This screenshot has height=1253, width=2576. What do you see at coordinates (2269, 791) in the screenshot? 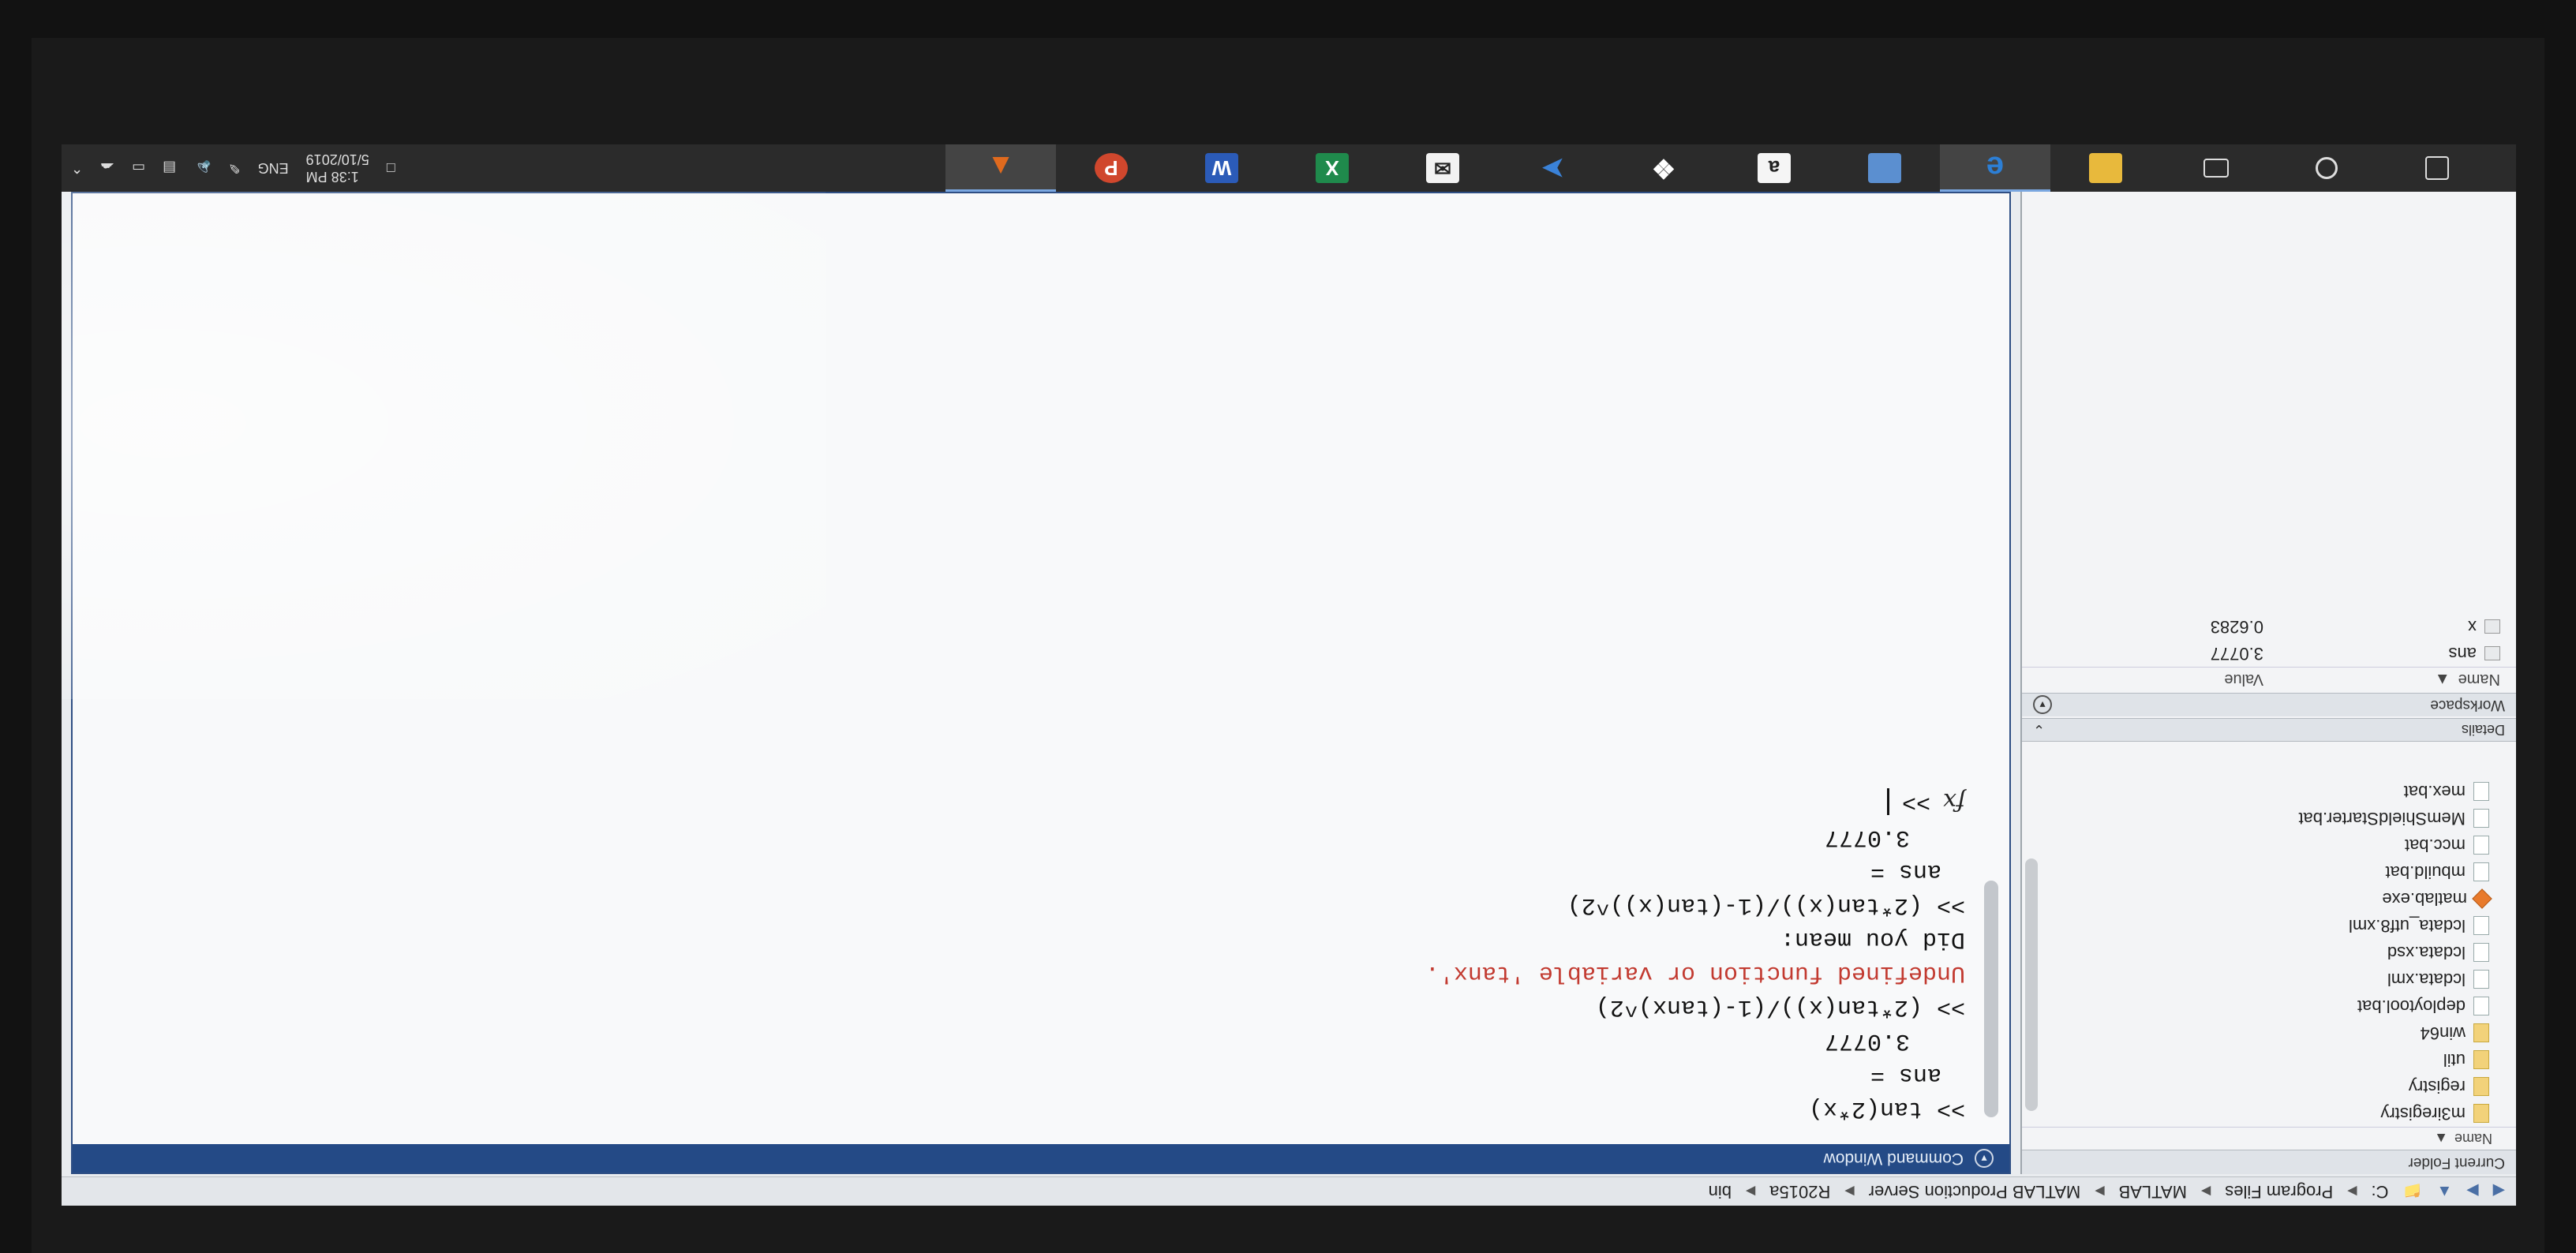
I see `file-item: mex.bat` at bounding box center [2269, 791].